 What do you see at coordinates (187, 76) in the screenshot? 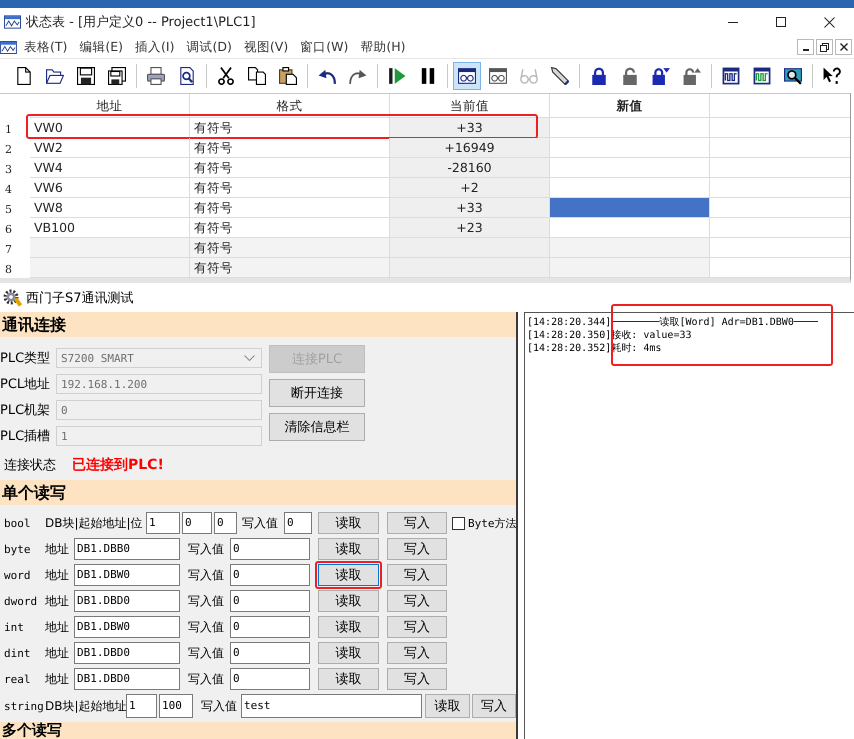
I see `page-magnifier-icon` at bounding box center [187, 76].